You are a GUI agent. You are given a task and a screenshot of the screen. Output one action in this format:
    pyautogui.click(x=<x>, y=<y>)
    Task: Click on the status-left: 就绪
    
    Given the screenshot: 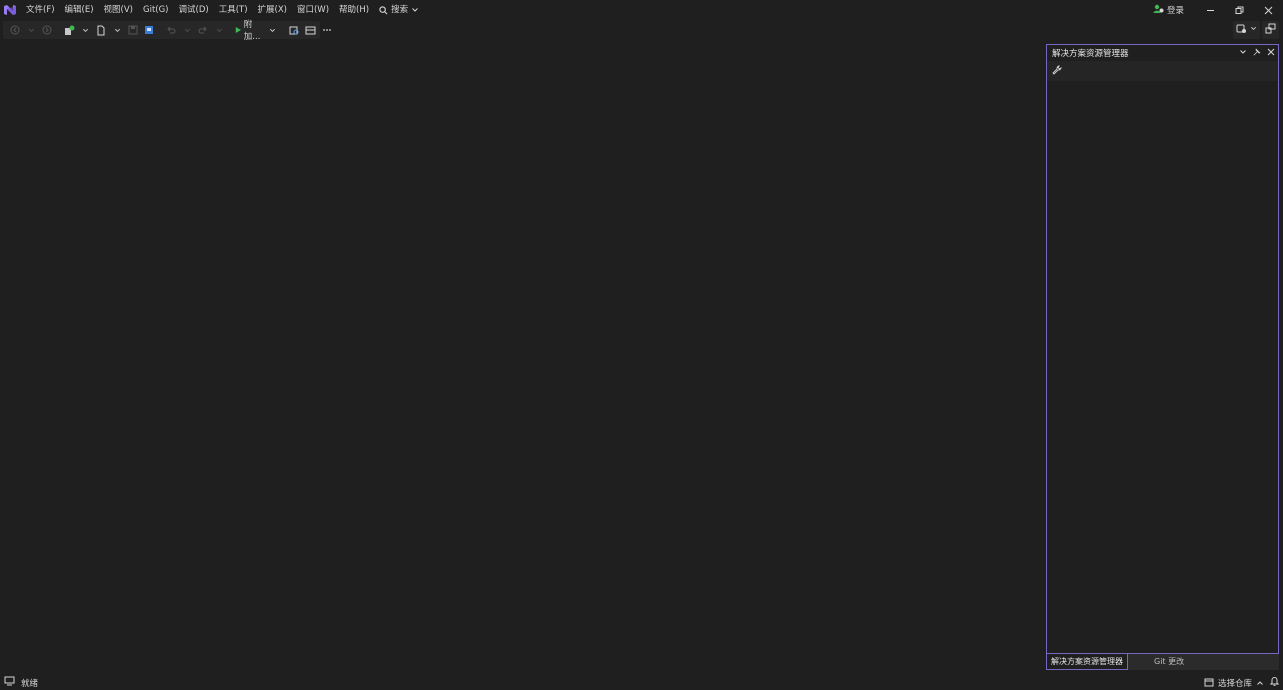 What is the action you would take?
    pyautogui.click(x=19, y=682)
    